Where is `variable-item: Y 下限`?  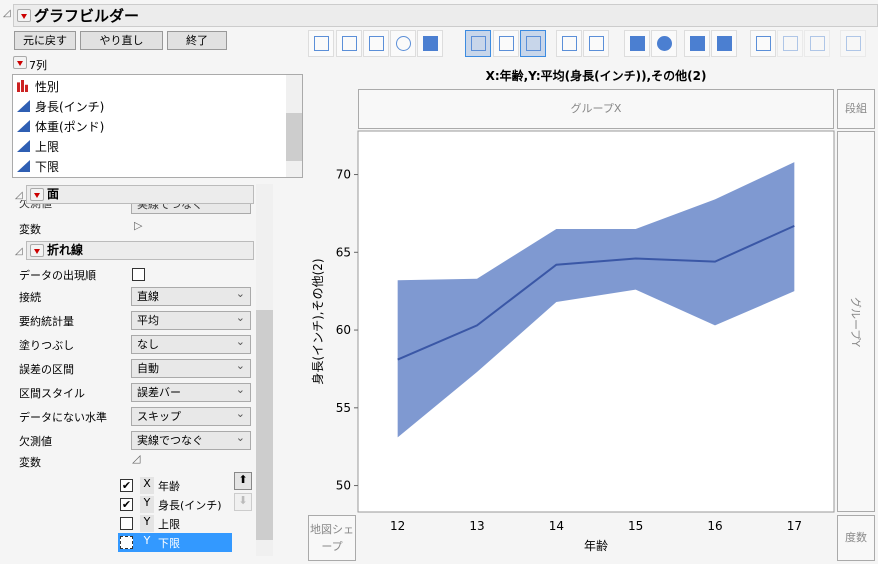
variable-item: Y 下限 is located at coordinates (175, 542).